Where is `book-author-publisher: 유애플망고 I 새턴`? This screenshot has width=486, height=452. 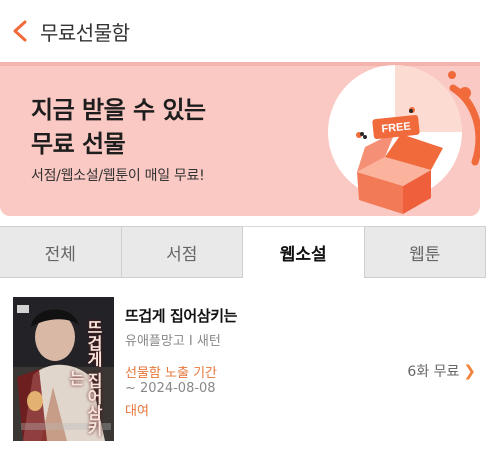
book-author-publisher: 유애플망고 I 새턴 is located at coordinates (173, 341).